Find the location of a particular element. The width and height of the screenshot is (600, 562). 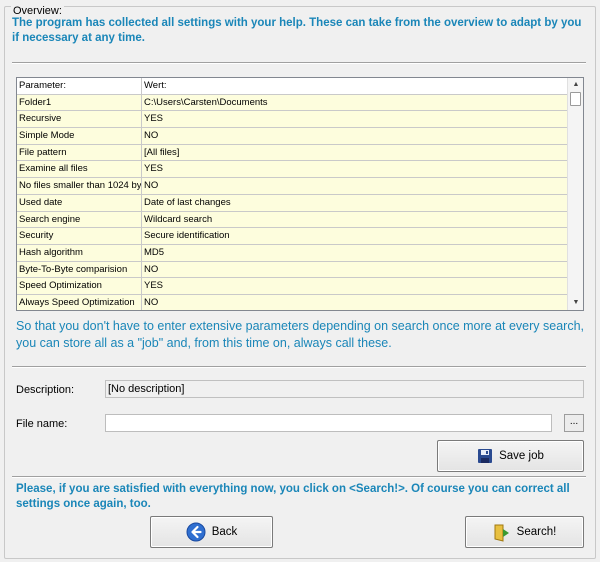

value-cell: C:\Users\Carsten\Documents is located at coordinates (355, 103).